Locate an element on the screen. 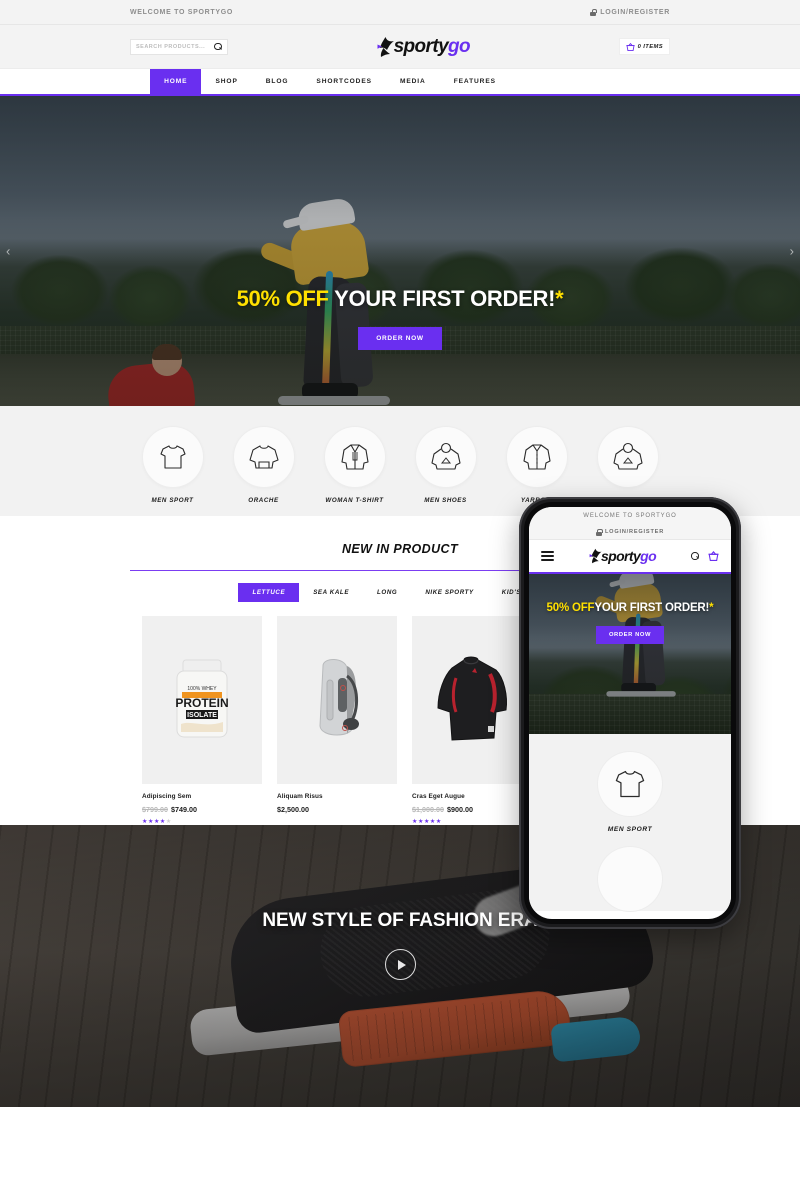 The height and width of the screenshot is (1200, 800). hero-title: 50% OFF YOUR FIRST ORDER!* is located at coordinates (400, 299).